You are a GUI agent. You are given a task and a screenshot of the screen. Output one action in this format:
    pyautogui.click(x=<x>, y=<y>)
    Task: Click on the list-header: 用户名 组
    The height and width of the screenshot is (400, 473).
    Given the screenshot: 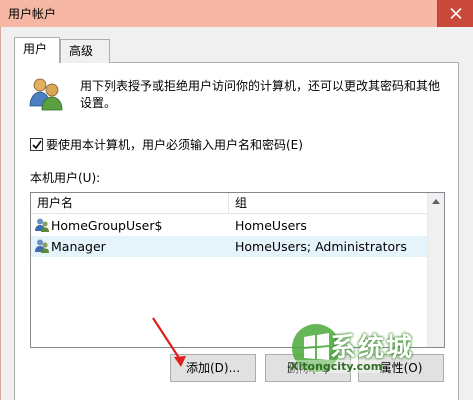 What is the action you would take?
    pyautogui.click(x=237, y=203)
    